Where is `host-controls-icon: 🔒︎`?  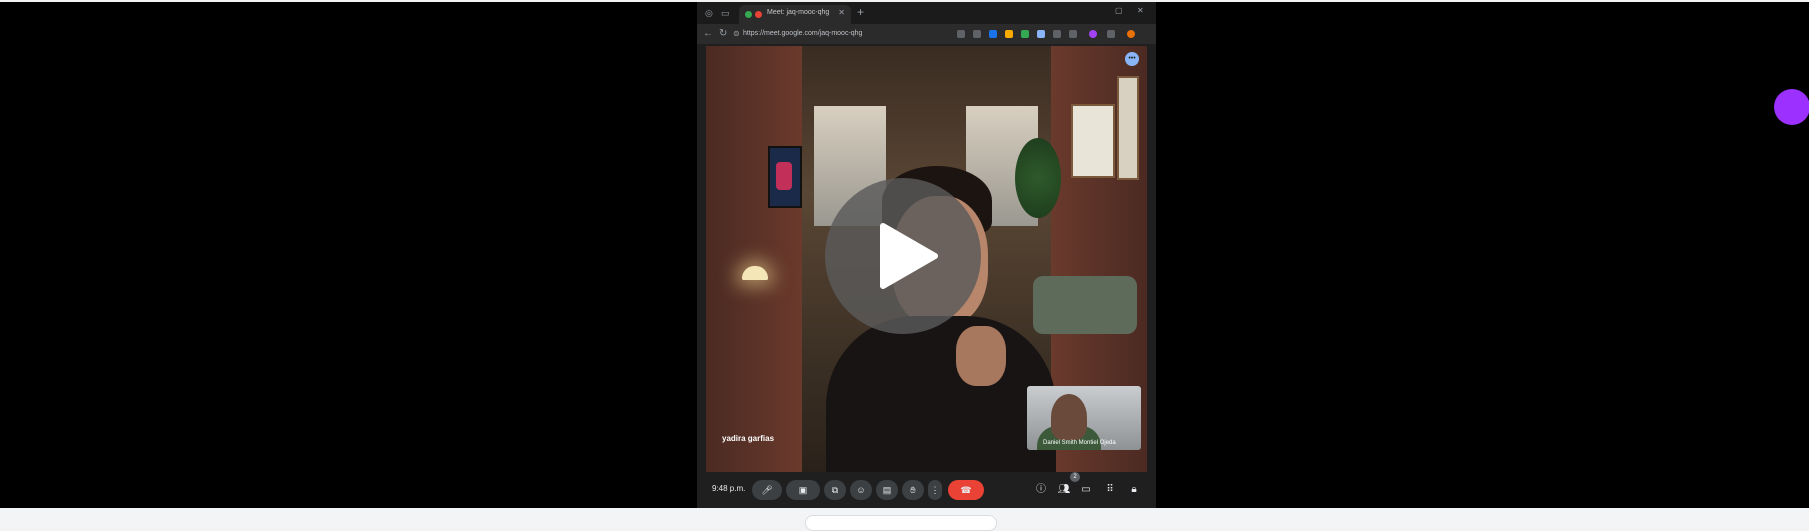 host-controls-icon: 🔒︎ is located at coordinates (1134, 490).